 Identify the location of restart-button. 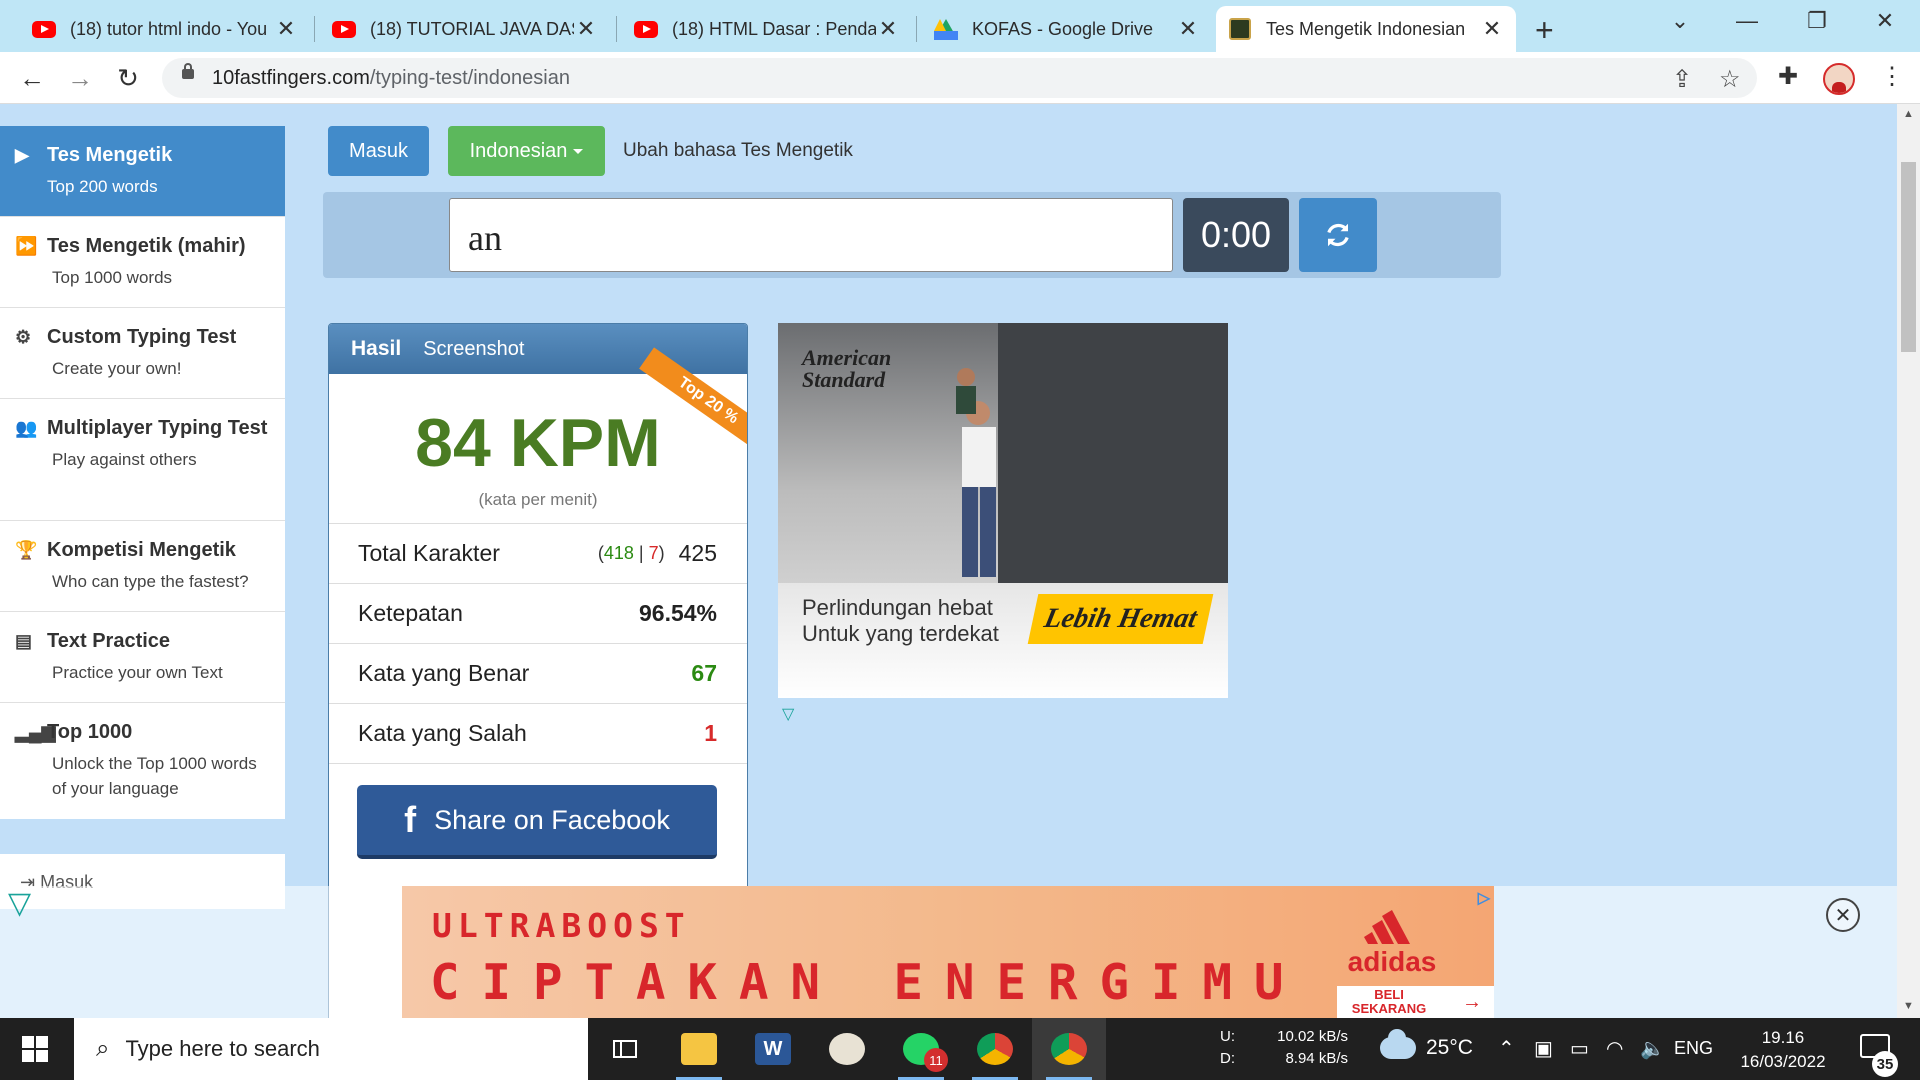
(1338, 235).